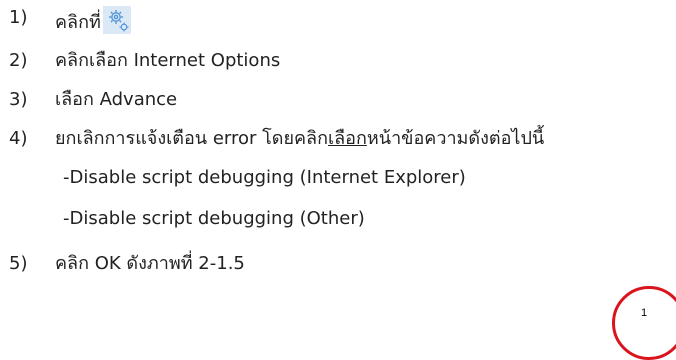  I want to click on step-text-underlined: เลือก, so click(347, 138).